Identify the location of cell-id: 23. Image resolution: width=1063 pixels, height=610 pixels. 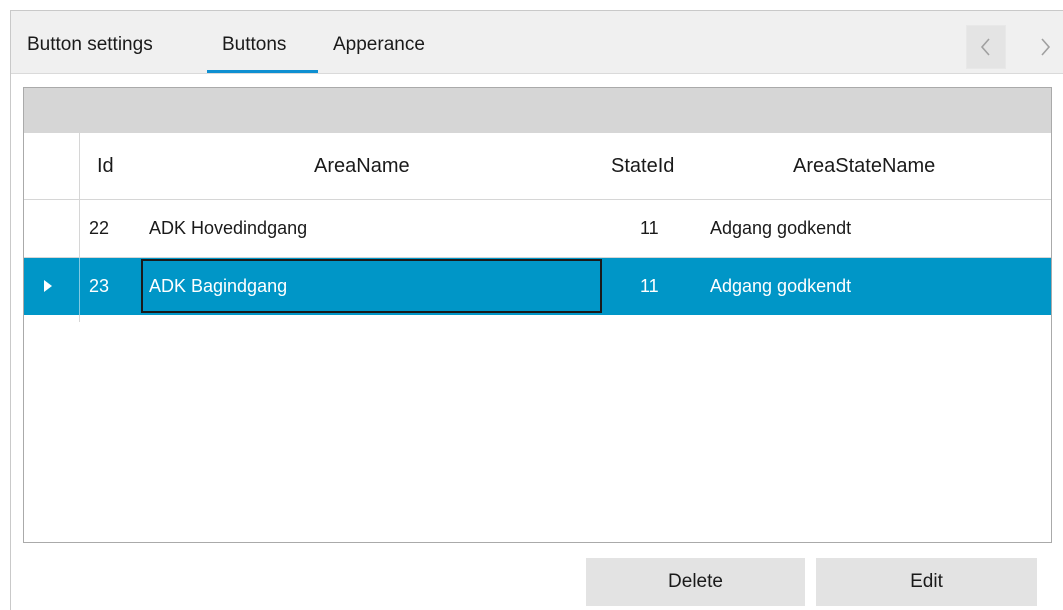
(99, 286).